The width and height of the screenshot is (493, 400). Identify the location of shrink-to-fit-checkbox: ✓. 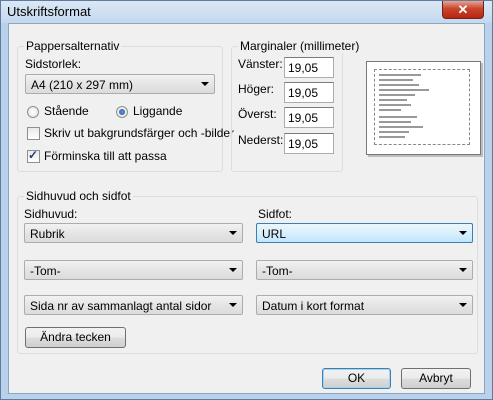
(33, 155).